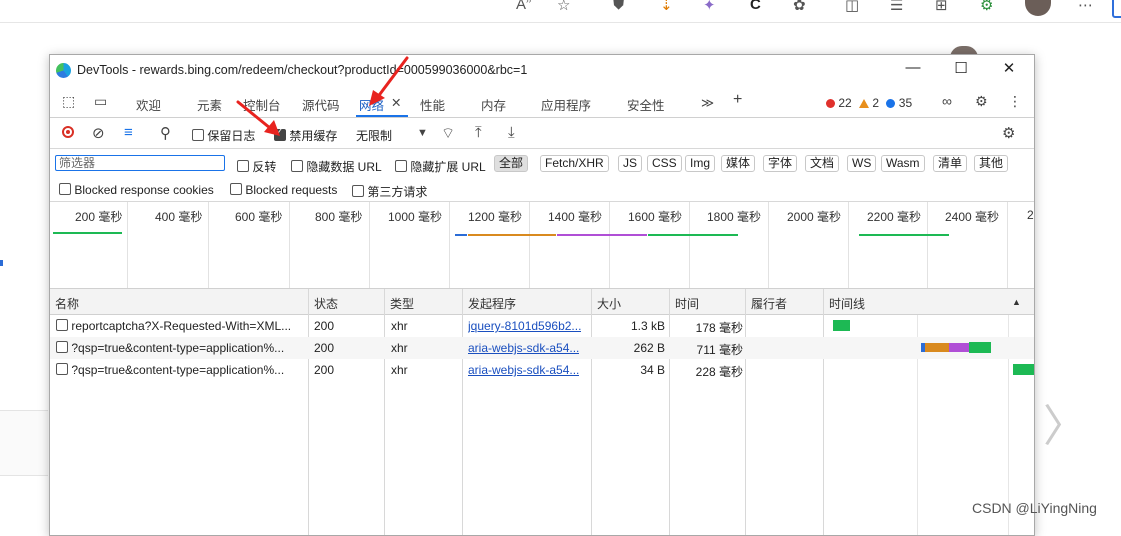  I want to click on disable-cache-label: 禁用缓存, so click(313, 136).